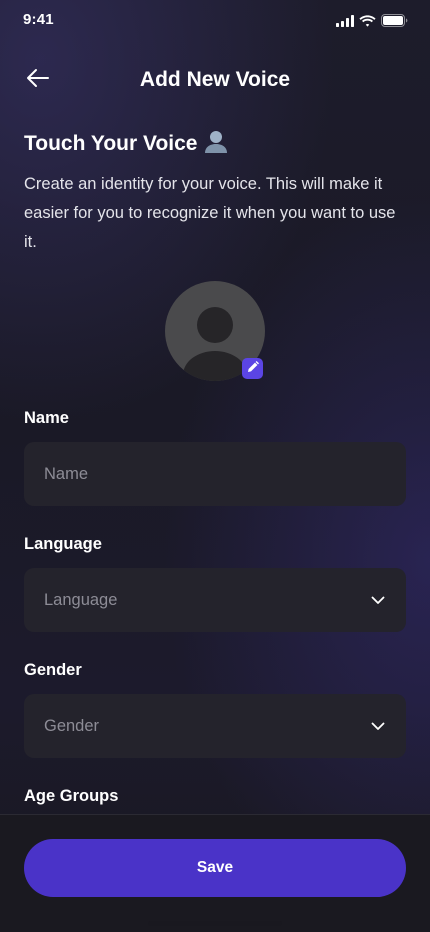 This screenshot has width=430, height=932. Describe the element at coordinates (81, 599) in the screenshot. I see `language-select-placeholder: Language` at that location.